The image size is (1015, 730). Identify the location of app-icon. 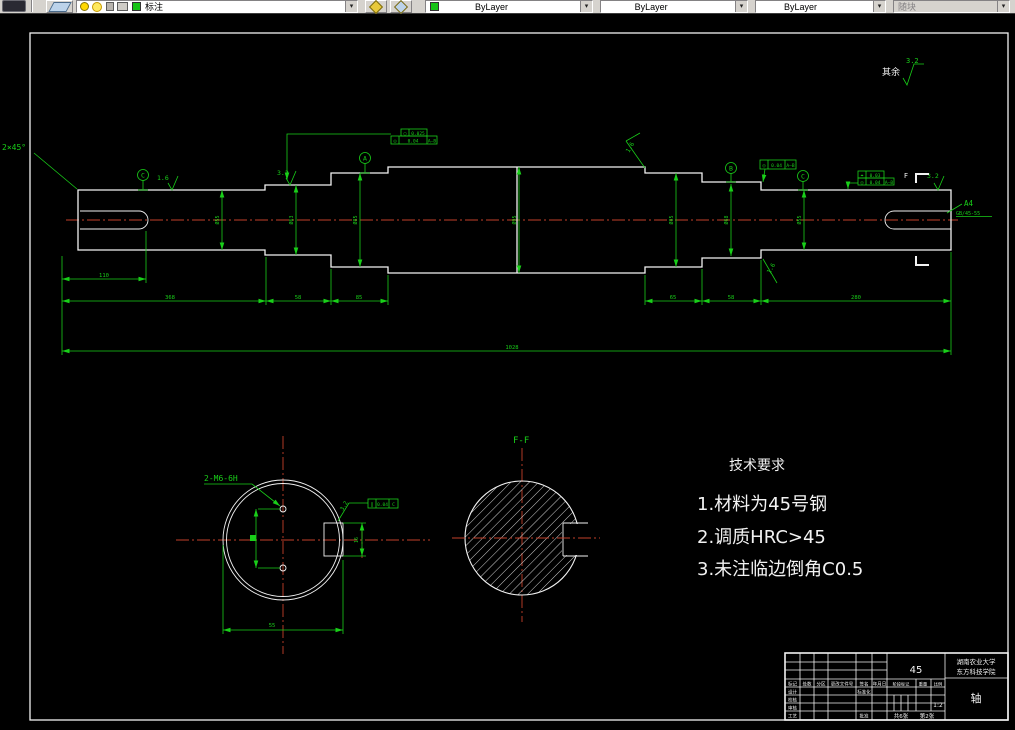
(14, 6).